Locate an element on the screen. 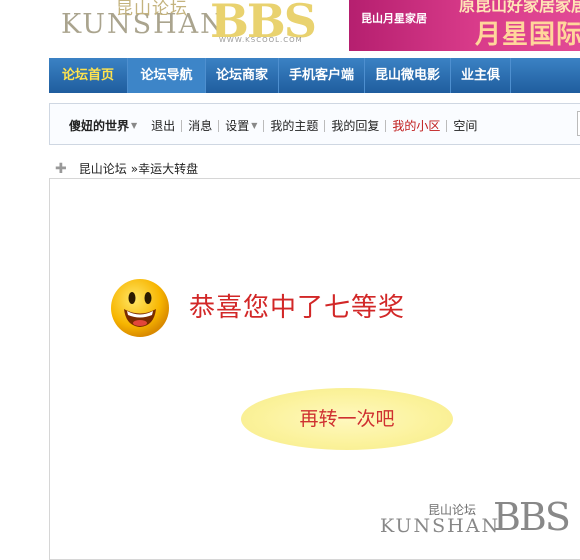  my-area-link: 我的小区 is located at coordinates (416, 125).